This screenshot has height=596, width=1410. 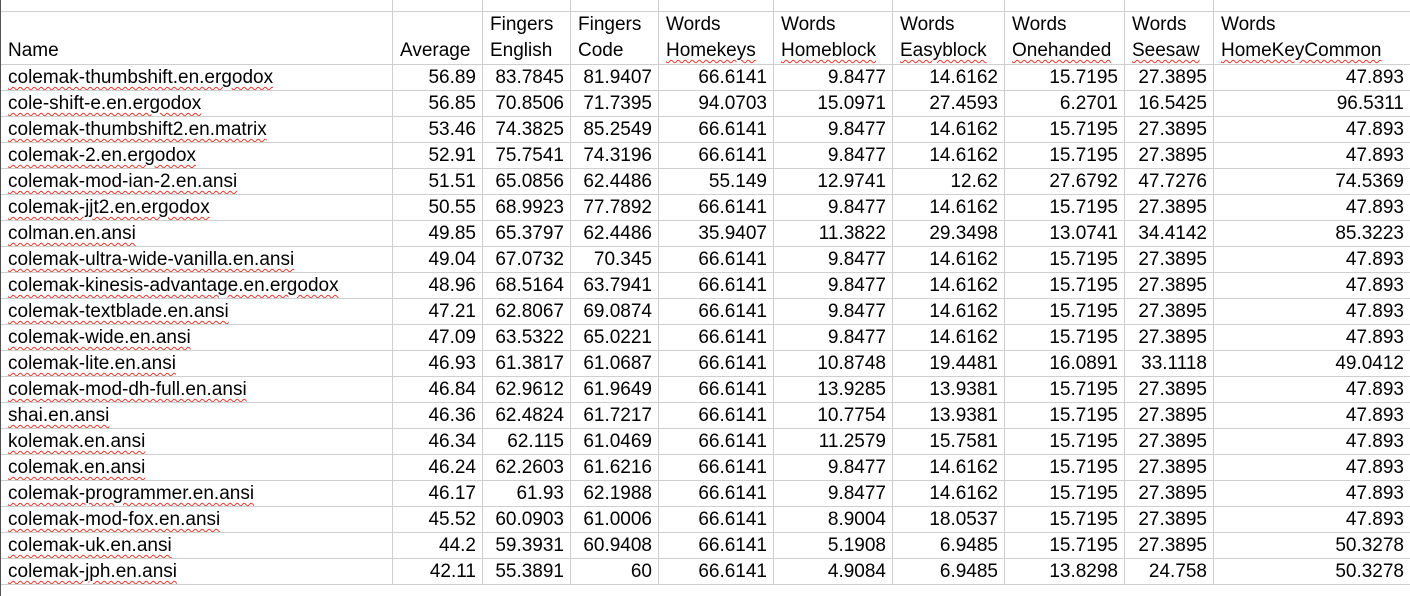 I want to click on words-homeblock-cell: 8.9004, so click(x=833, y=519).